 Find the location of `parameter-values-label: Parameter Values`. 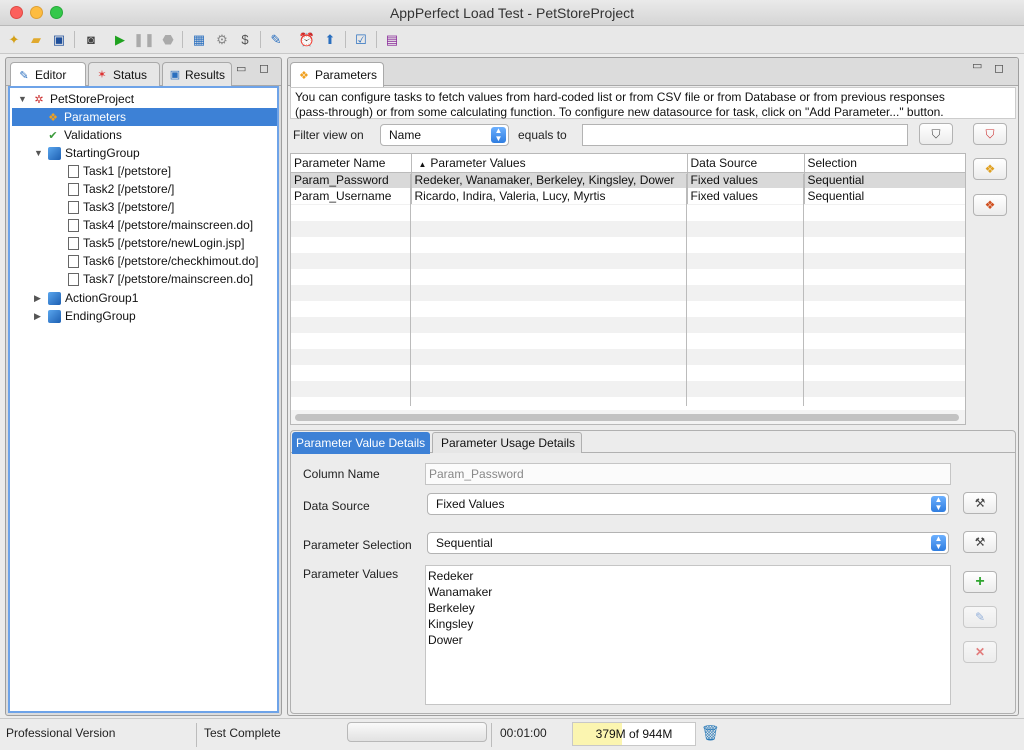

parameter-values-label: Parameter Values is located at coordinates (351, 574).